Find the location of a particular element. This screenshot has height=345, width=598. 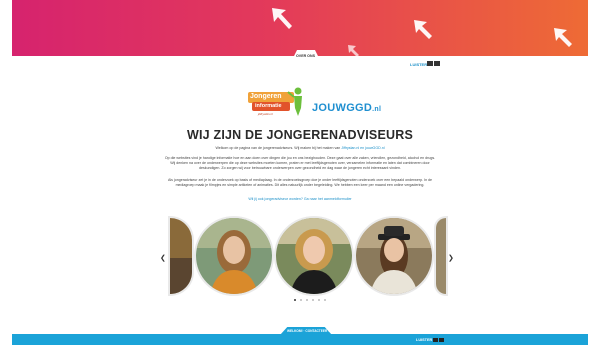

footer-bar is located at coordinates (300, 339).